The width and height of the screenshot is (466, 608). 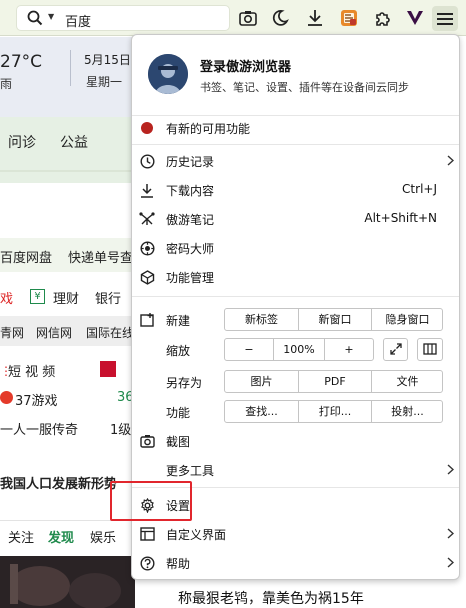 I want to click on weekday-text: 星期一, so click(x=104, y=82).